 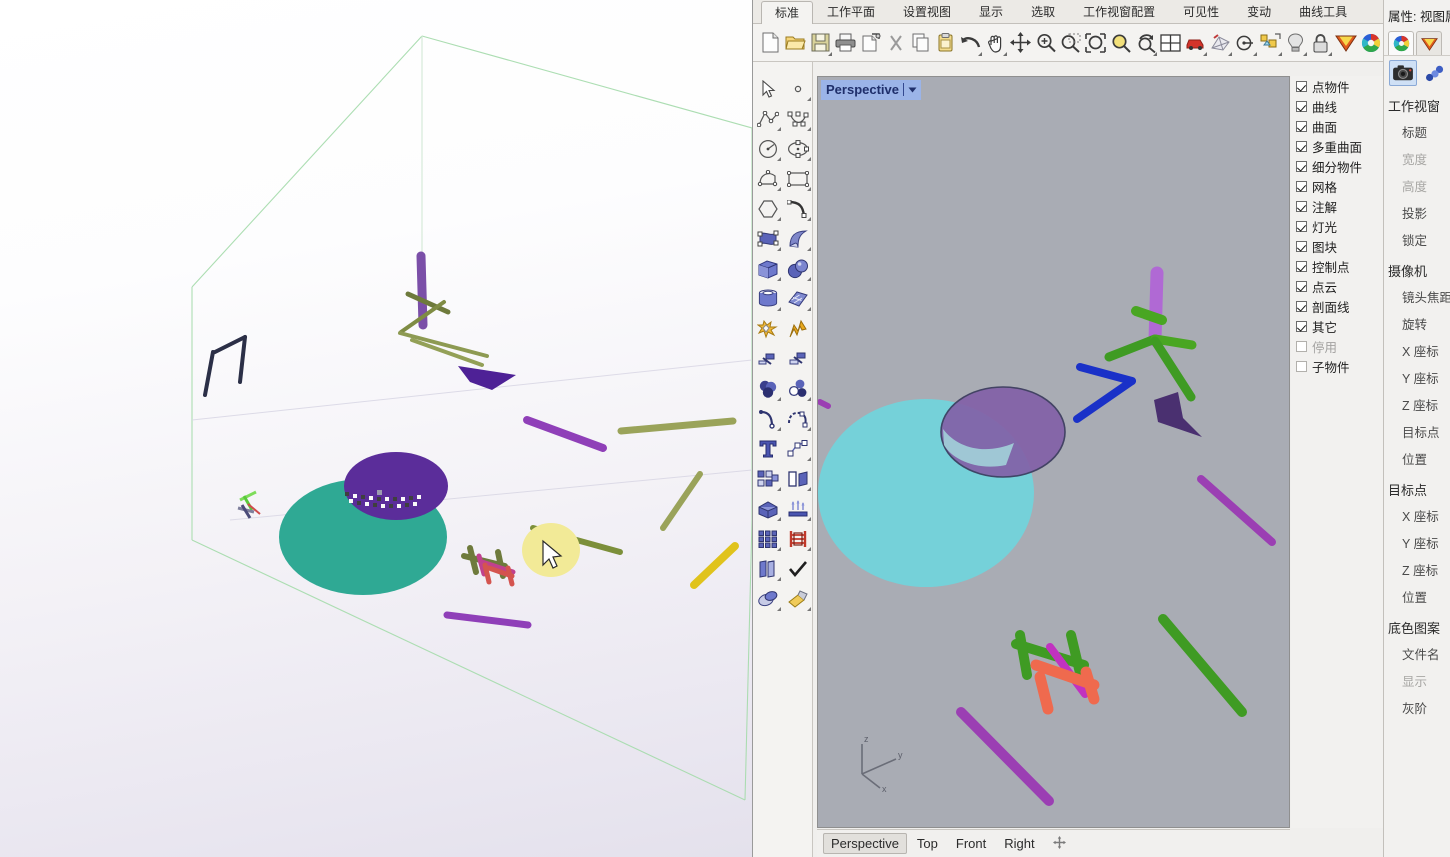 What do you see at coordinates (1295, 43) in the screenshot?
I see `light-button` at bounding box center [1295, 43].